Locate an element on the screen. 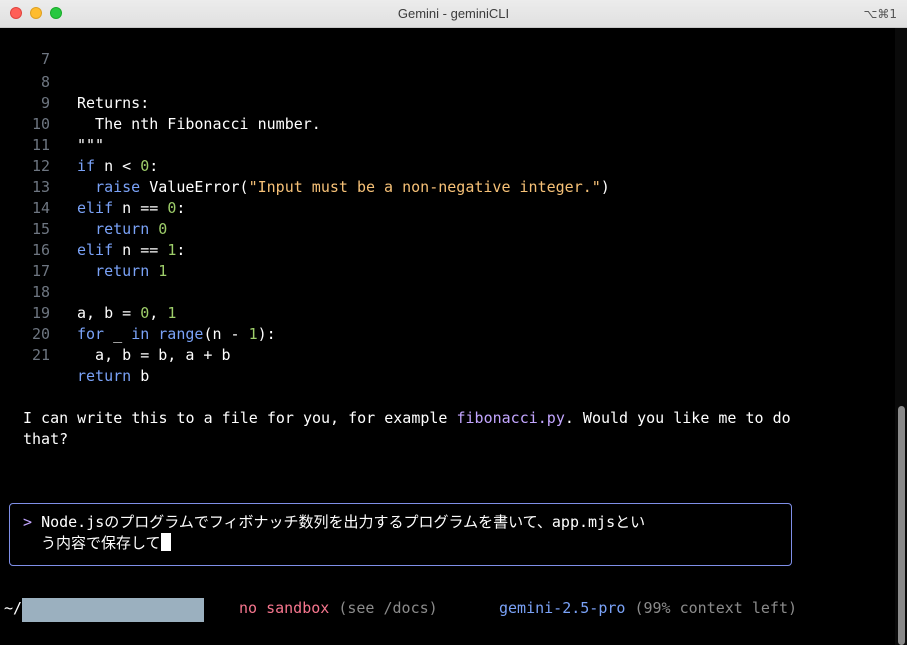 Image resolution: width=907 pixels, height=645 pixels. line-number: 21 is located at coordinates (40, 355).